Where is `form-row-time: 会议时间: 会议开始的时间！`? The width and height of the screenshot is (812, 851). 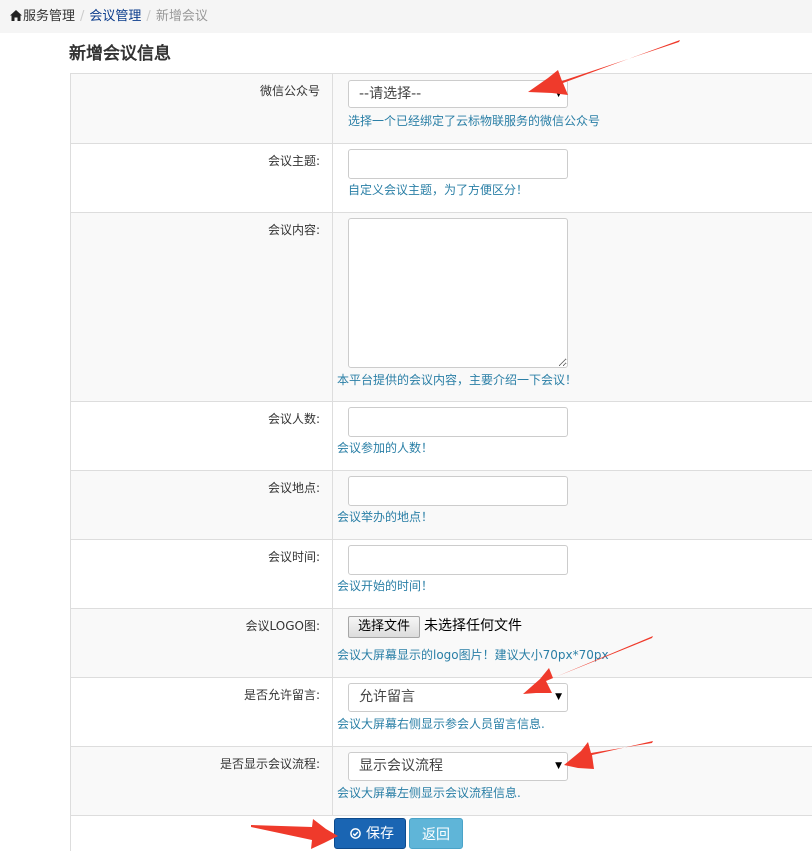
form-row-time: 会议时间: 会议开始的时间！ is located at coordinates (441, 574).